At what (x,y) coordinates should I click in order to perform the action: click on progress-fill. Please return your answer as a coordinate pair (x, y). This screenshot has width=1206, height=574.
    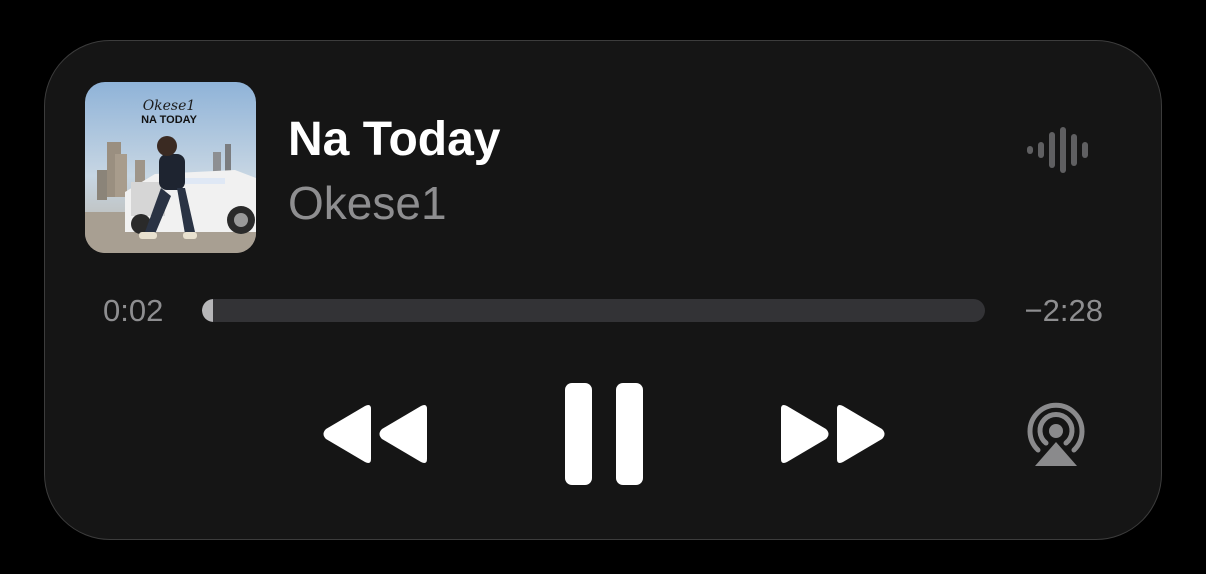
    Looking at the image, I should click on (207, 310).